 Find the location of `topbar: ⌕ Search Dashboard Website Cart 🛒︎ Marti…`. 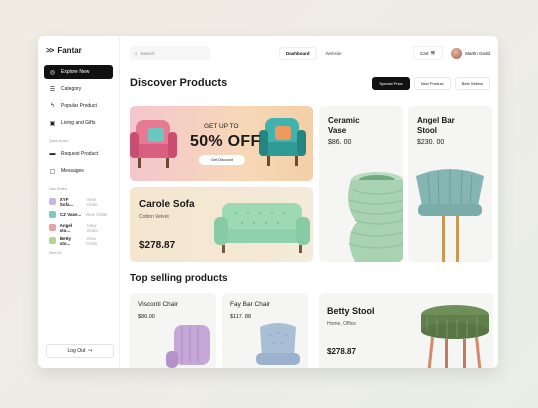

topbar: ⌕ Search Dashboard Website Cart 🛒︎ Marti… is located at coordinates (310, 53).